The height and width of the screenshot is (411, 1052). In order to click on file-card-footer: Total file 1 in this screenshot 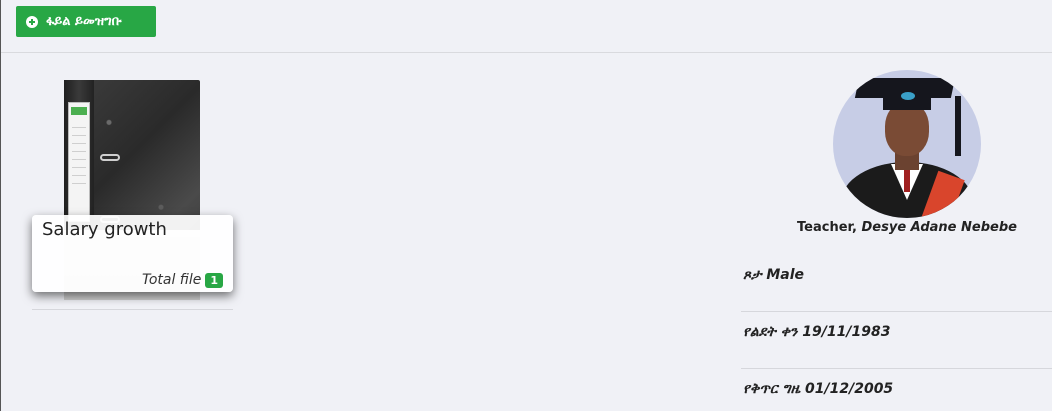, I will do `click(182, 280)`.